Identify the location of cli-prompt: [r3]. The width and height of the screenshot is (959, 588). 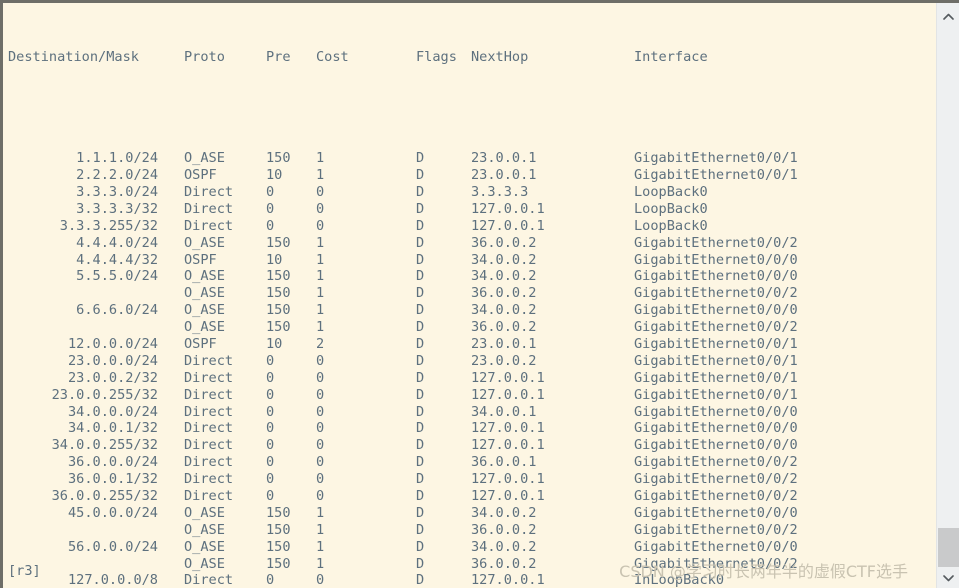
(24, 571).